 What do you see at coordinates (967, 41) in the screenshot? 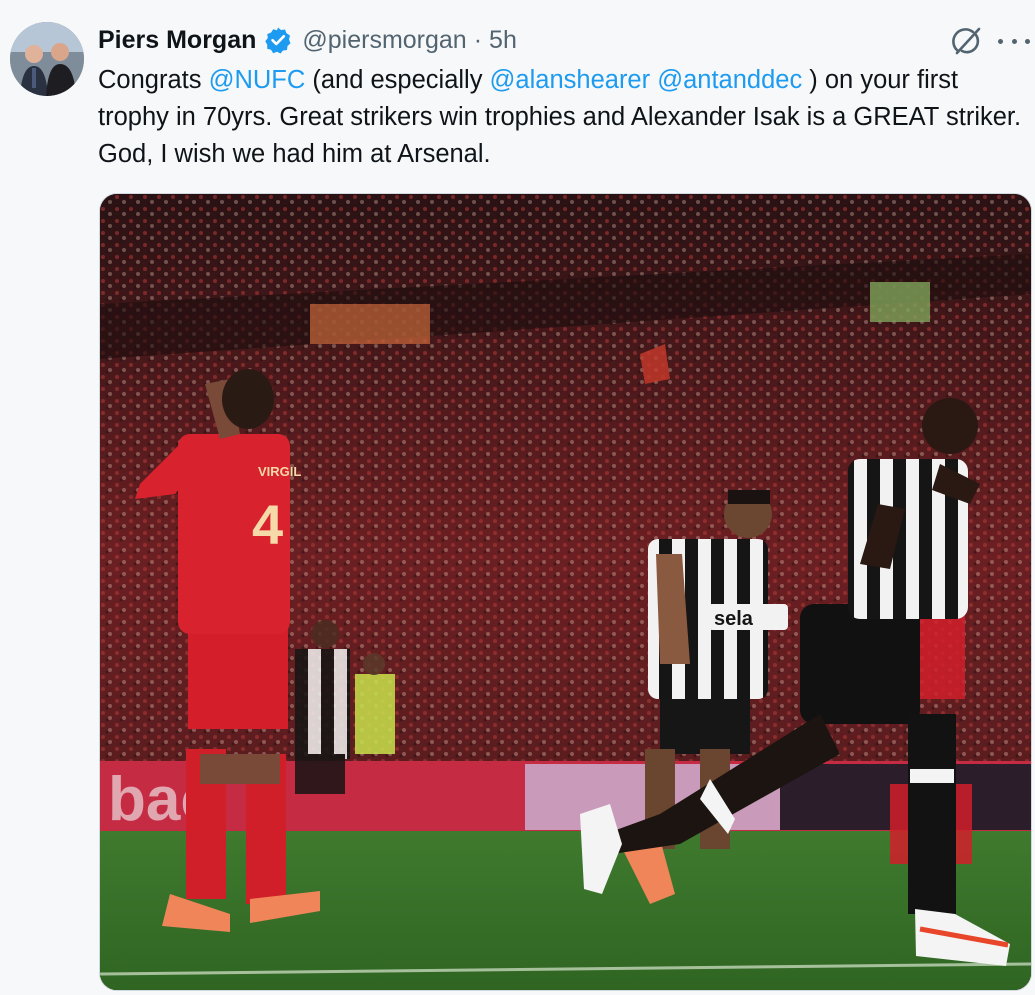
I see `grok-icon` at bounding box center [967, 41].